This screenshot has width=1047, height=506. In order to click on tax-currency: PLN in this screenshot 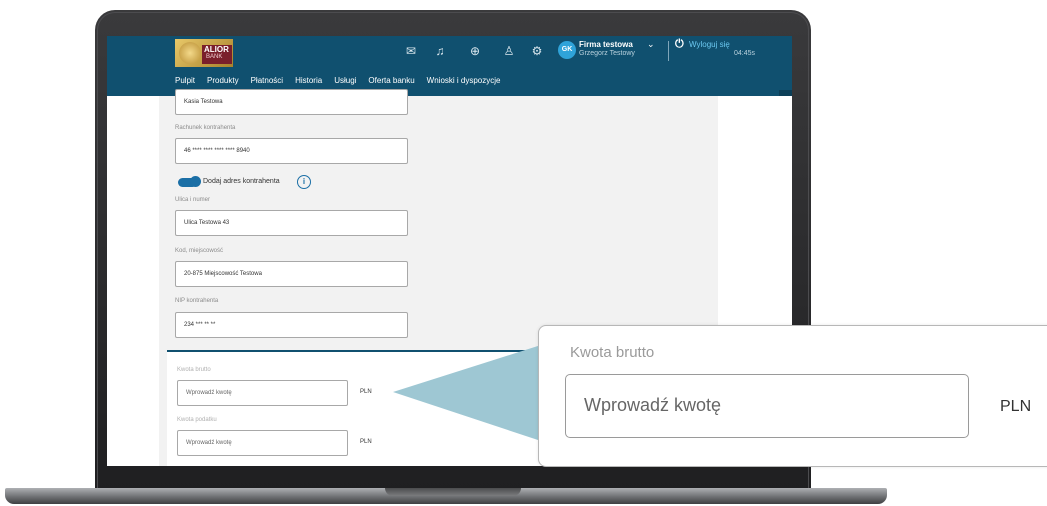, I will do `click(366, 442)`.